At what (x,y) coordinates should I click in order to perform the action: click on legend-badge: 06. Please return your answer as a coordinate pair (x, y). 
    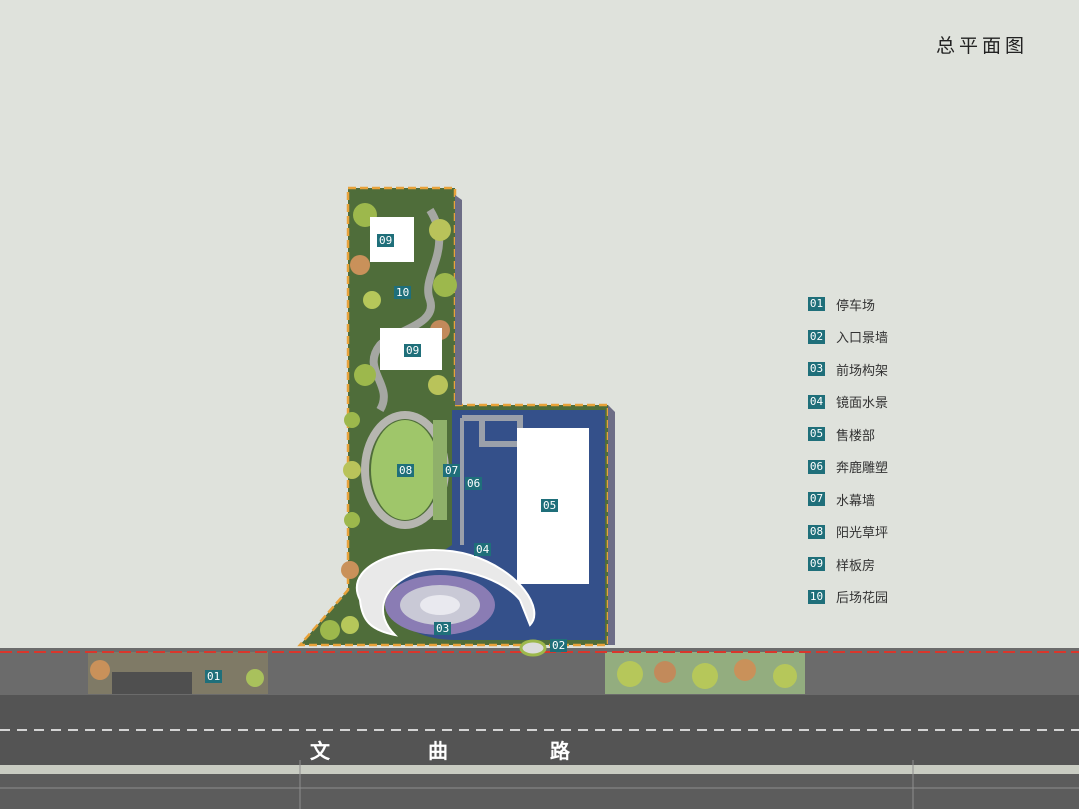
    Looking at the image, I should click on (816, 466).